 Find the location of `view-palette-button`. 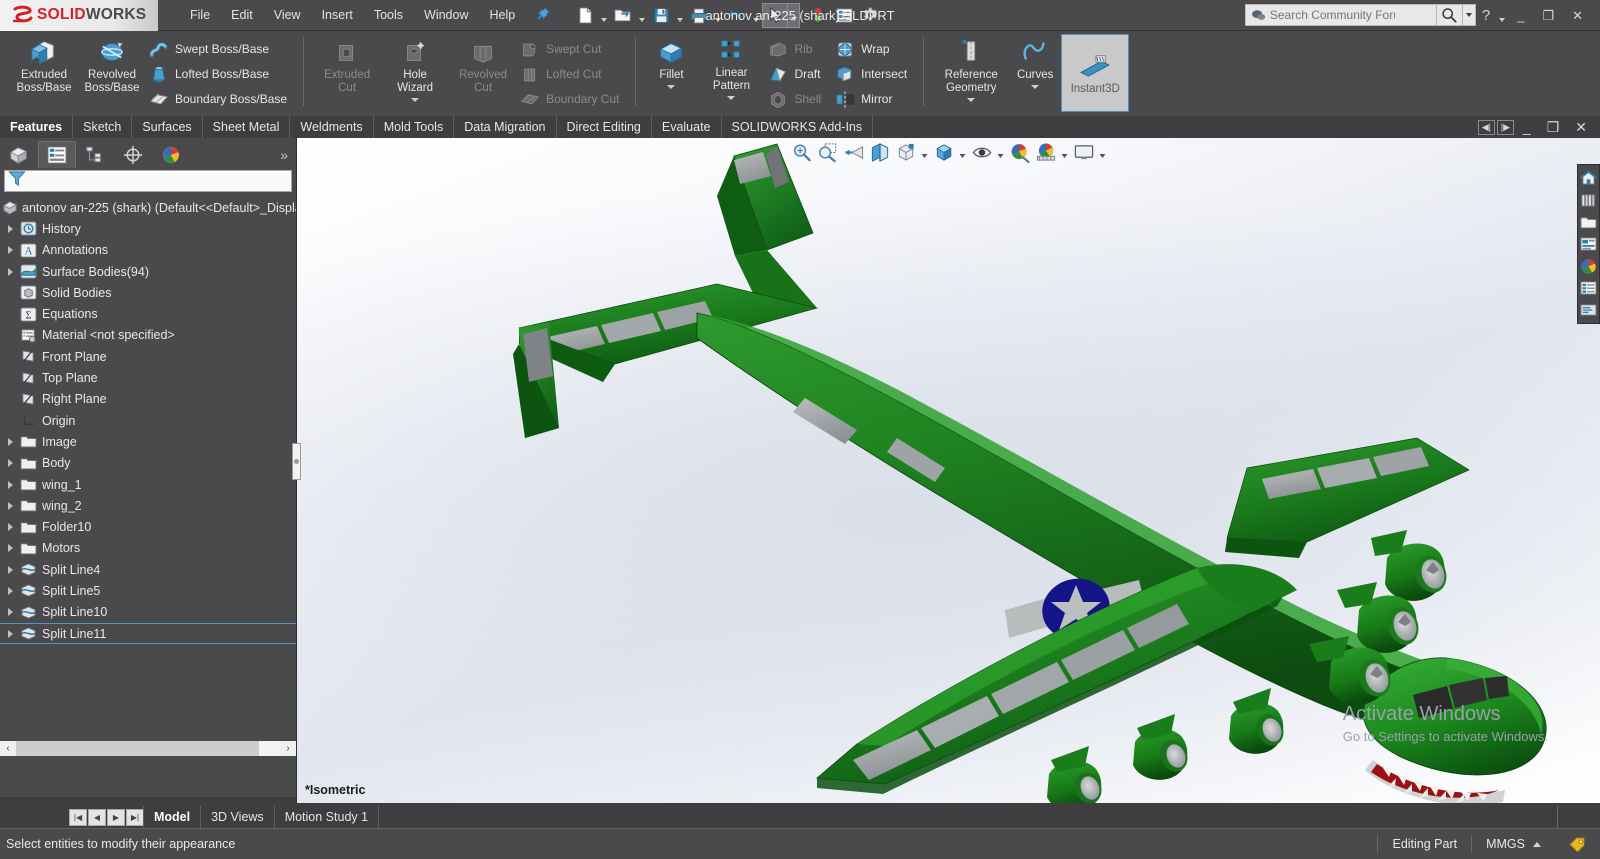

view-palette-button is located at coordinates (1588, 244).